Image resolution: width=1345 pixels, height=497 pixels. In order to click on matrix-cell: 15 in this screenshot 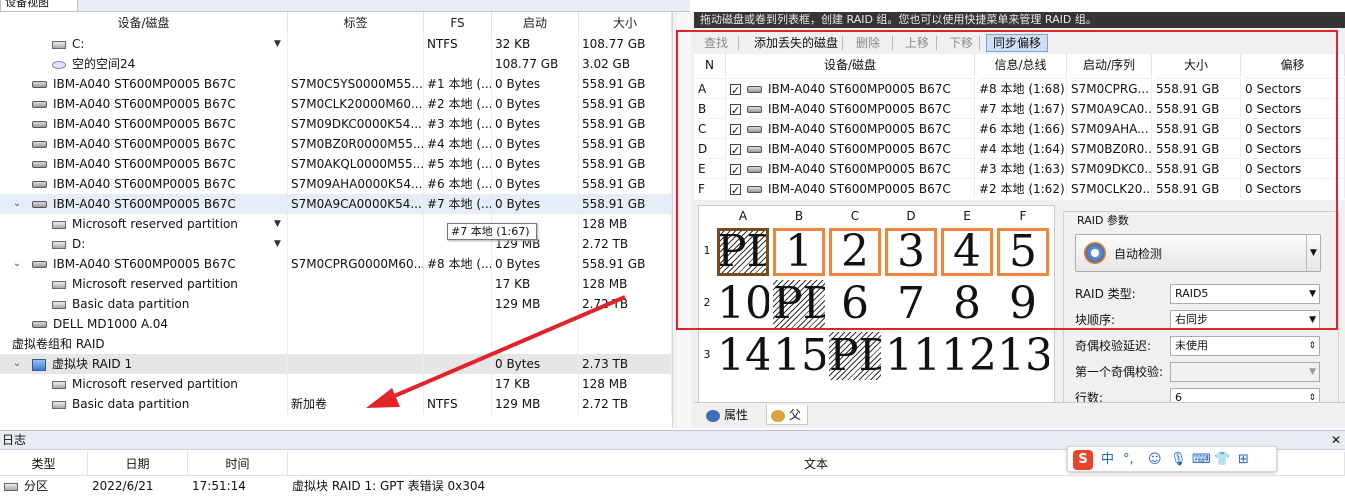, I will do `click(799, 356)`.